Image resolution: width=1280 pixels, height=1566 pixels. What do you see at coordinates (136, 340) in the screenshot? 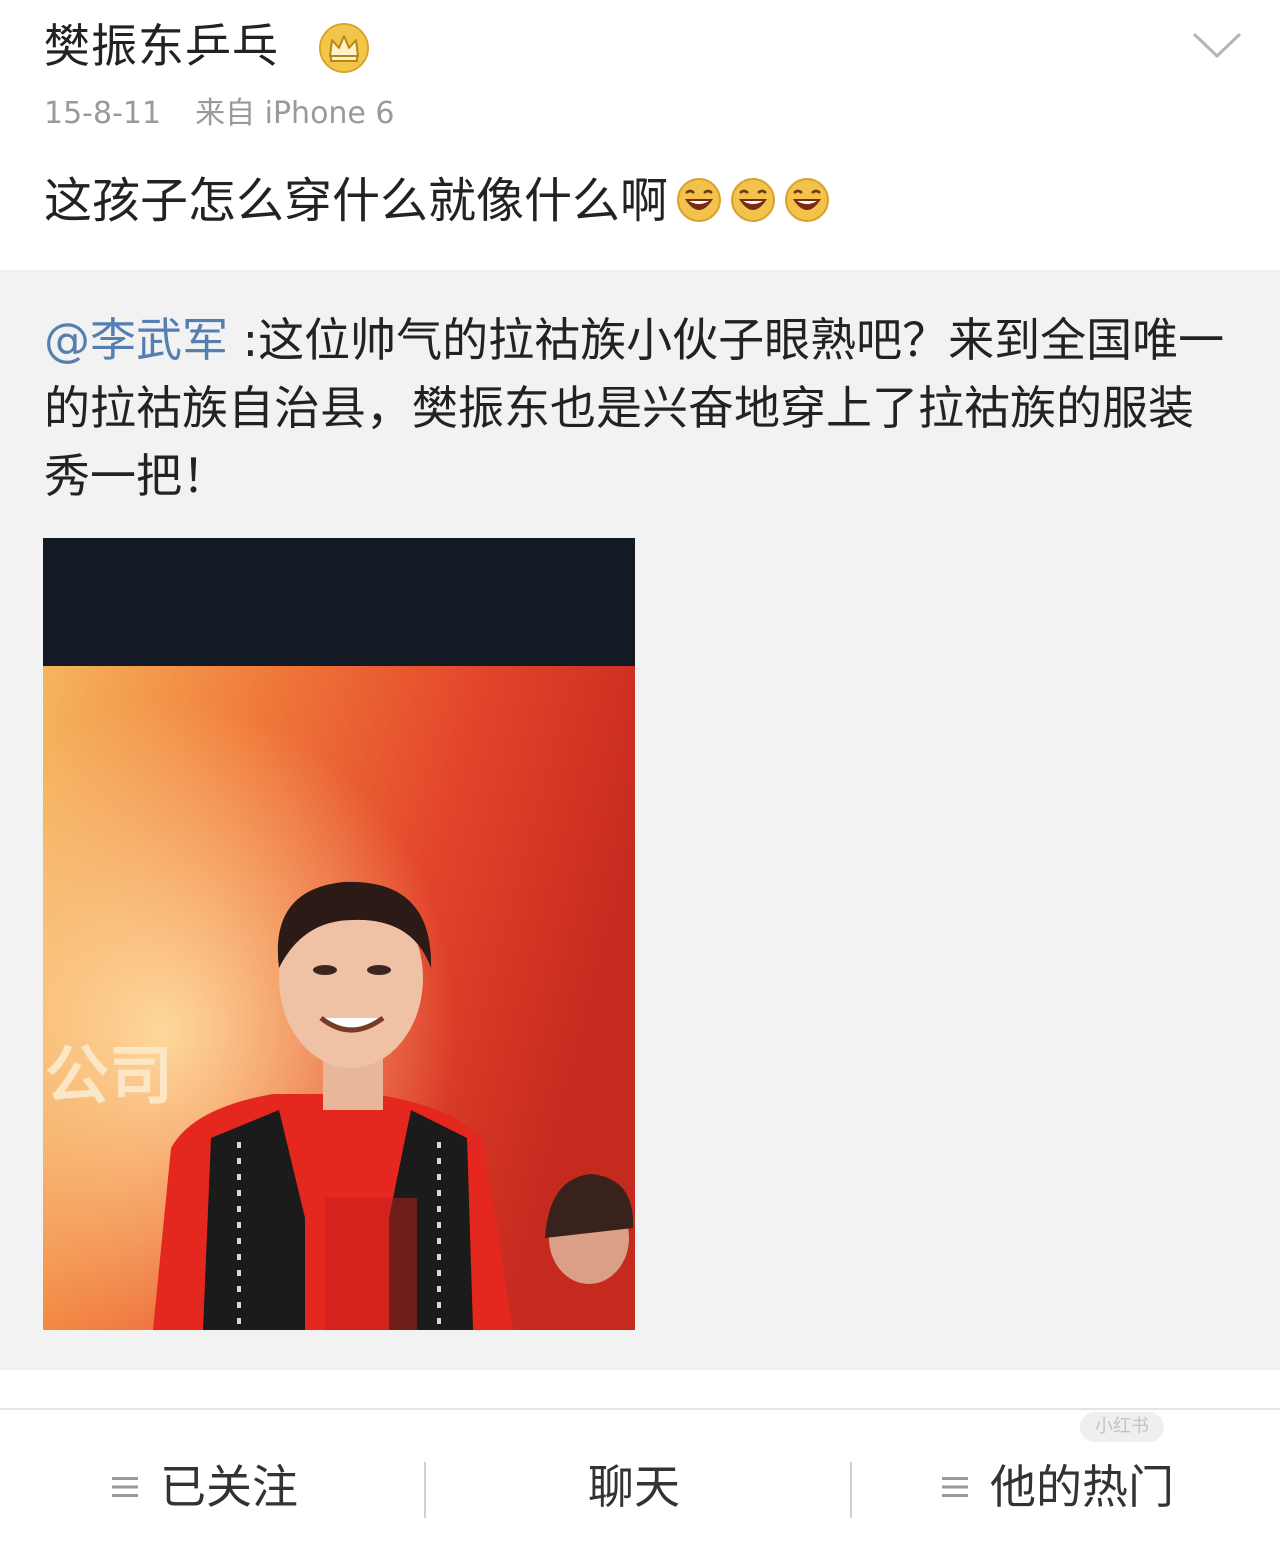
I see `mention-link: @李武军` at bounding box center [136, 340].